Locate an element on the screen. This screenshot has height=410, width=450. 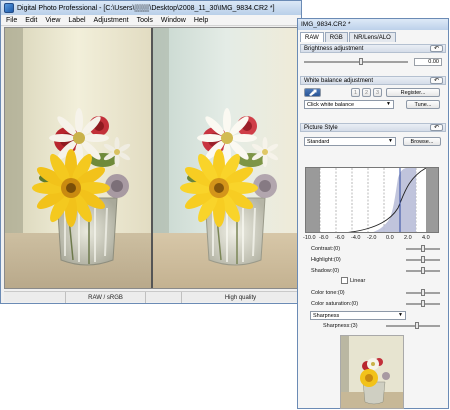
wb-slot-1-button: 1 is located at coordinates (355, 92).